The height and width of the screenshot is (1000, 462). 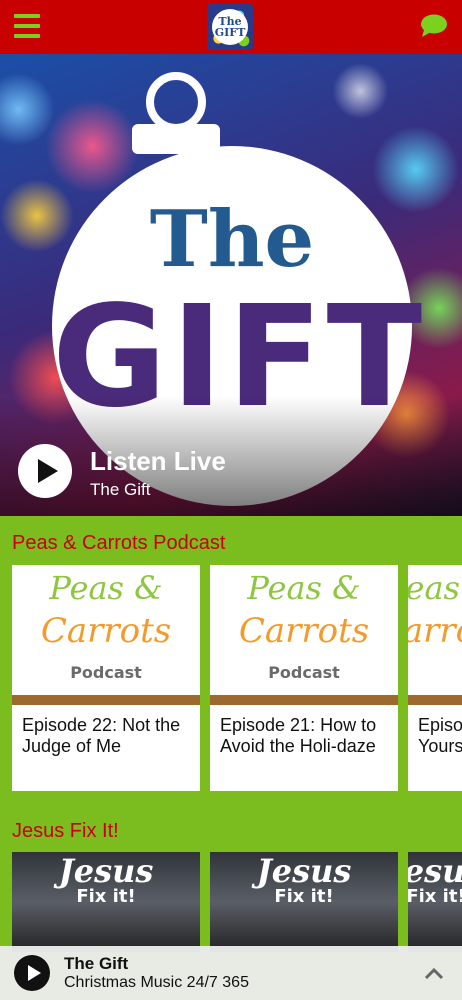 I want to click on mini-player-play-button, so click(x=32, y=973).